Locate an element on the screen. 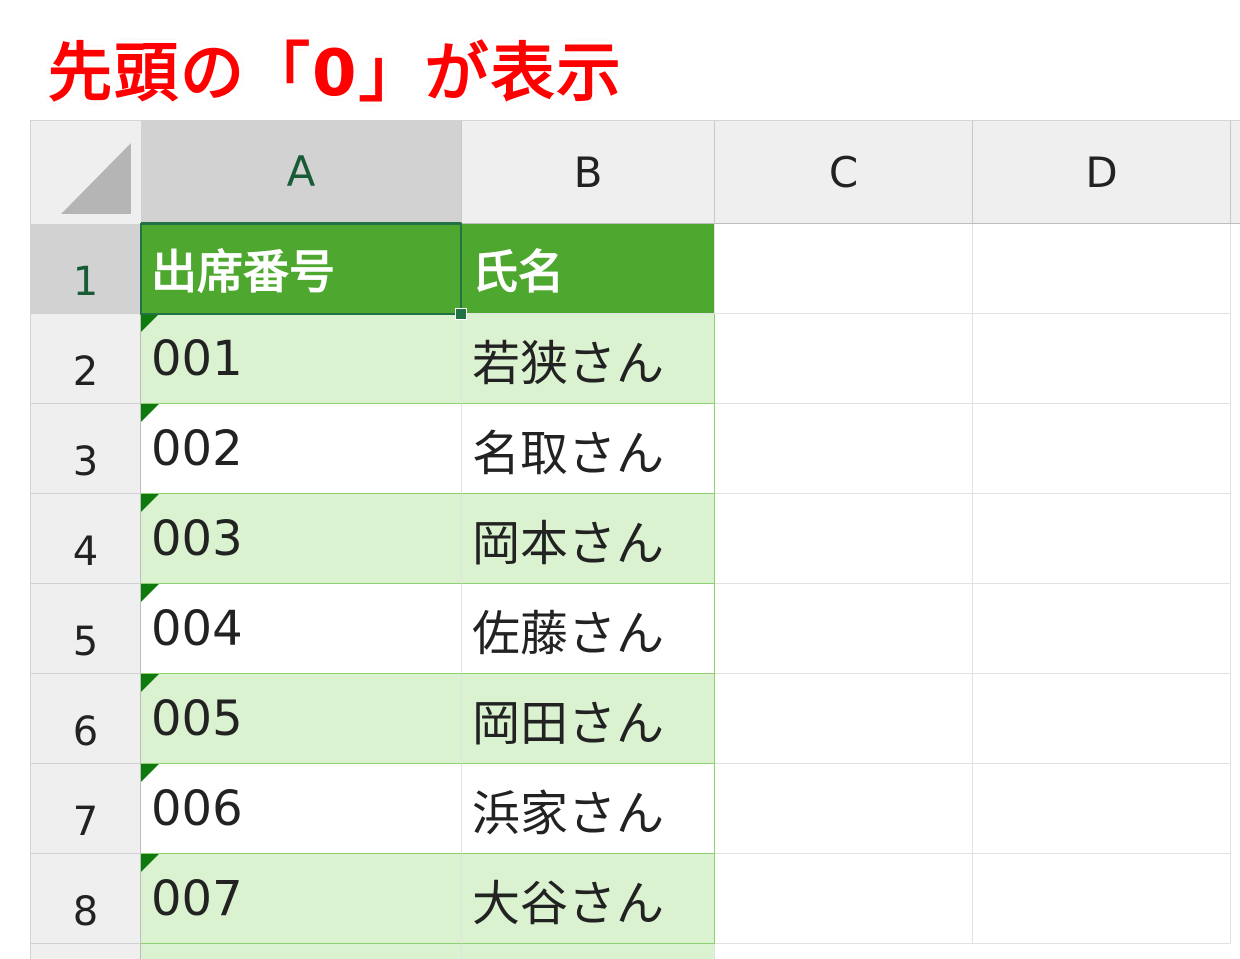  cell-d2 is located at coordinates (1102, 359).